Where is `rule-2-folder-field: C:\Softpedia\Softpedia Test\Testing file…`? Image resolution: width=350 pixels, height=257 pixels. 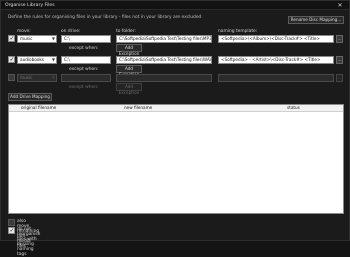
rule-2-folder-field: C:\Softpedia\Softpedia Test\Testing file… is located at coordinates (164, 60).